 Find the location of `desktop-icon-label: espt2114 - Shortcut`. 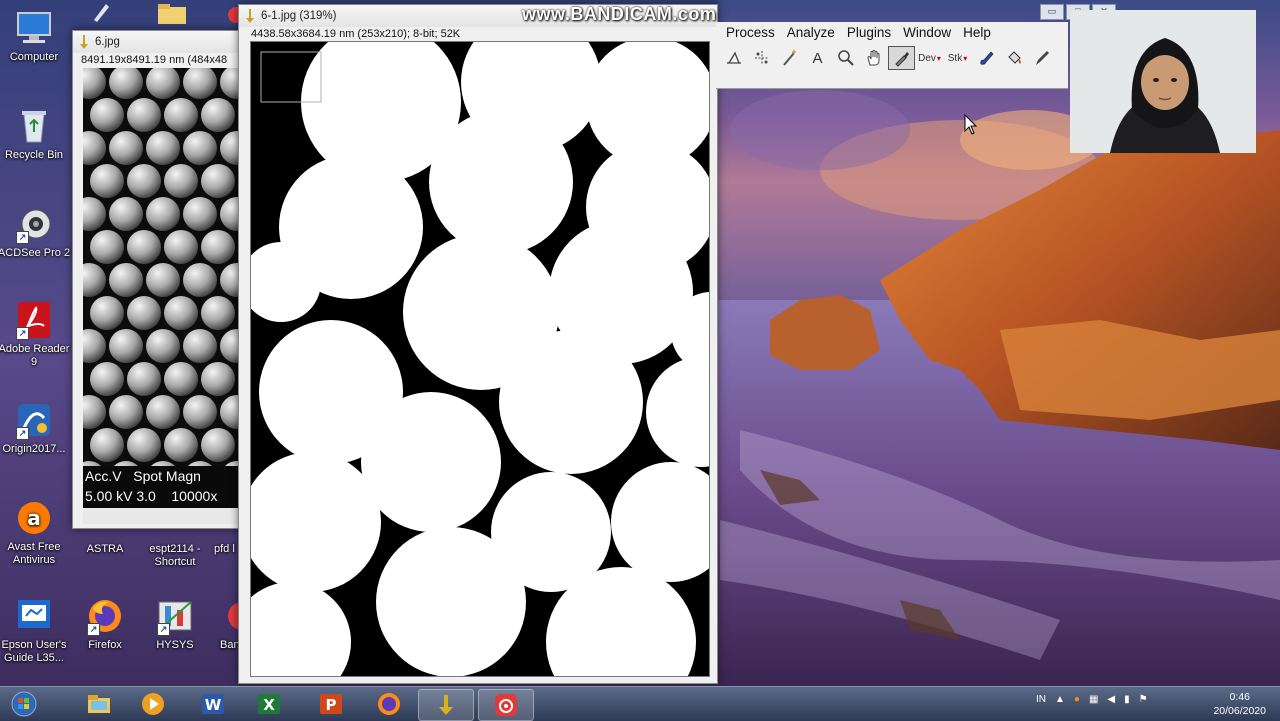

desktop-icon-label: espt2114 - Shortcut is located at coordinates (175, 555).